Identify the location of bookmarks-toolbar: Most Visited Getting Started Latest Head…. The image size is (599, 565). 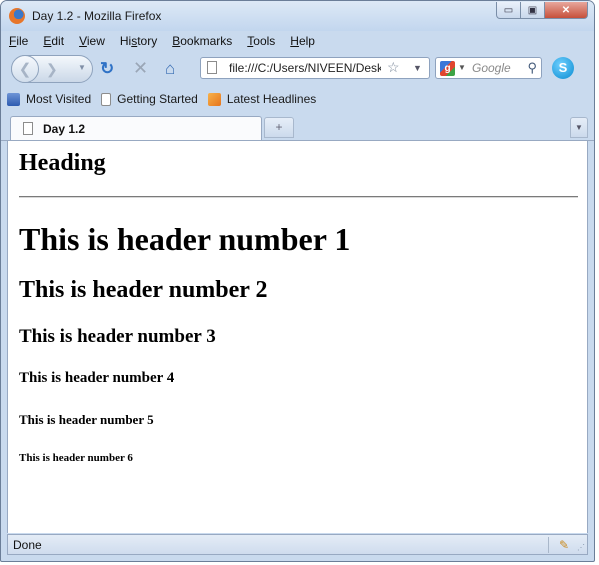
(166, 99).